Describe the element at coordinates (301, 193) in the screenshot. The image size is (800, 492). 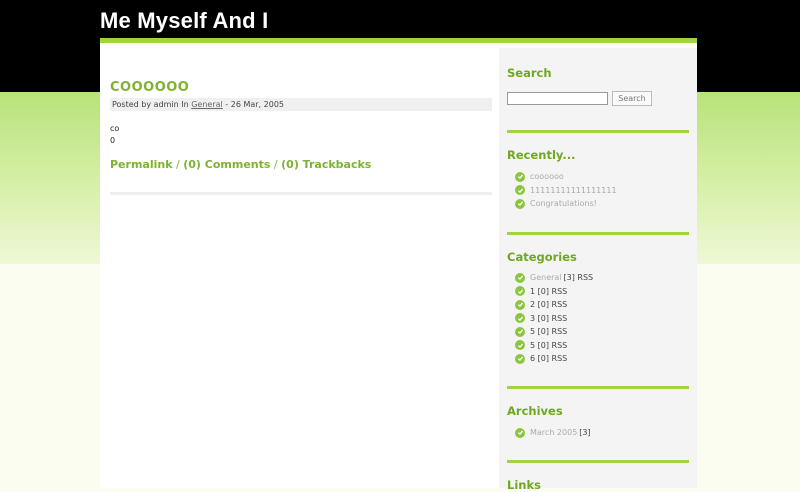
I see `post-divider` at that location.